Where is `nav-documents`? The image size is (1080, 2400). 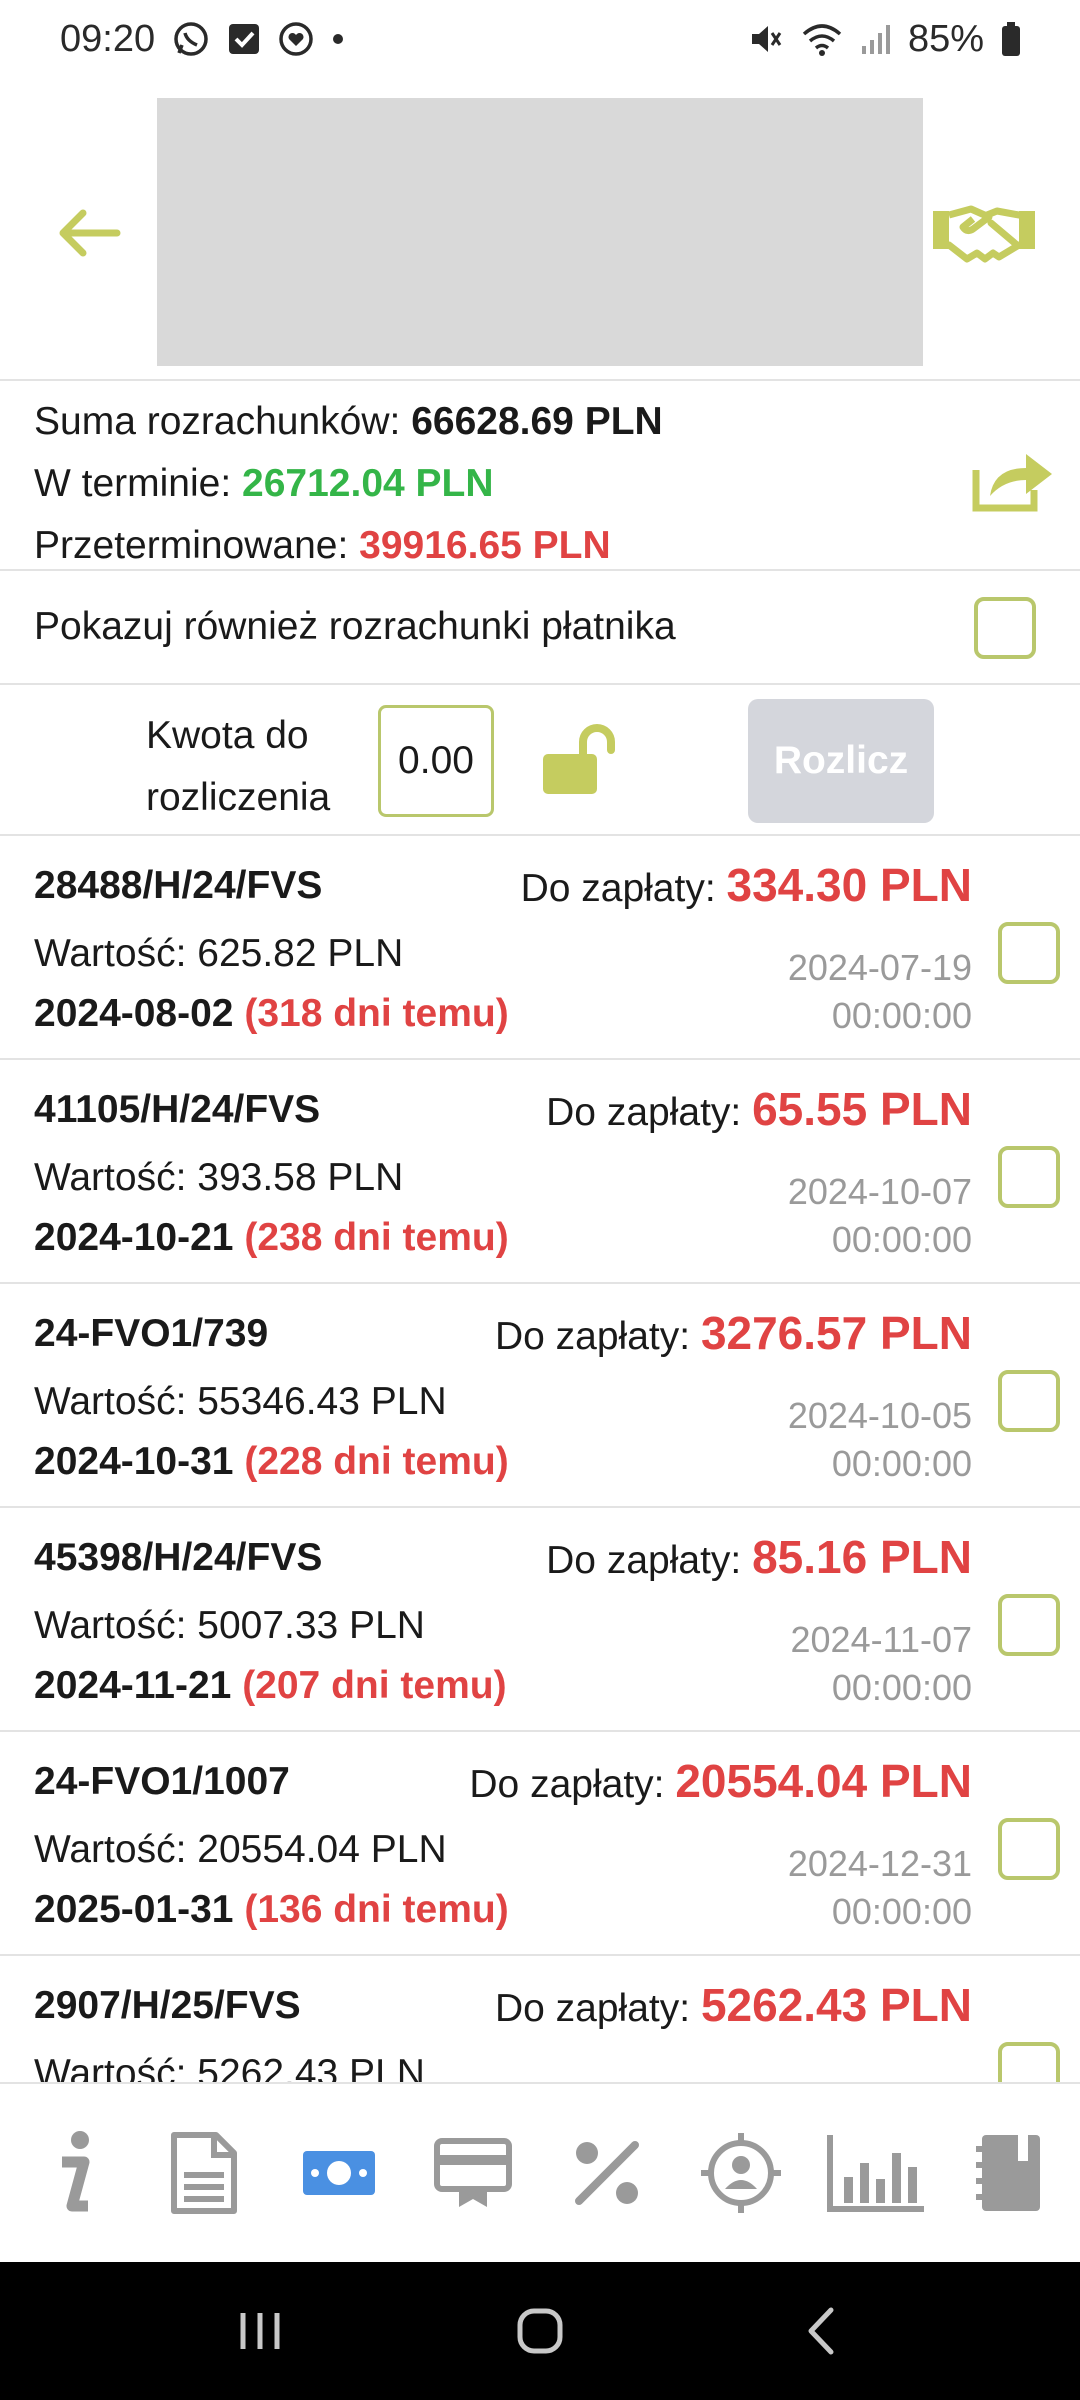 nav-documents is located at coordinates (204, 2173).